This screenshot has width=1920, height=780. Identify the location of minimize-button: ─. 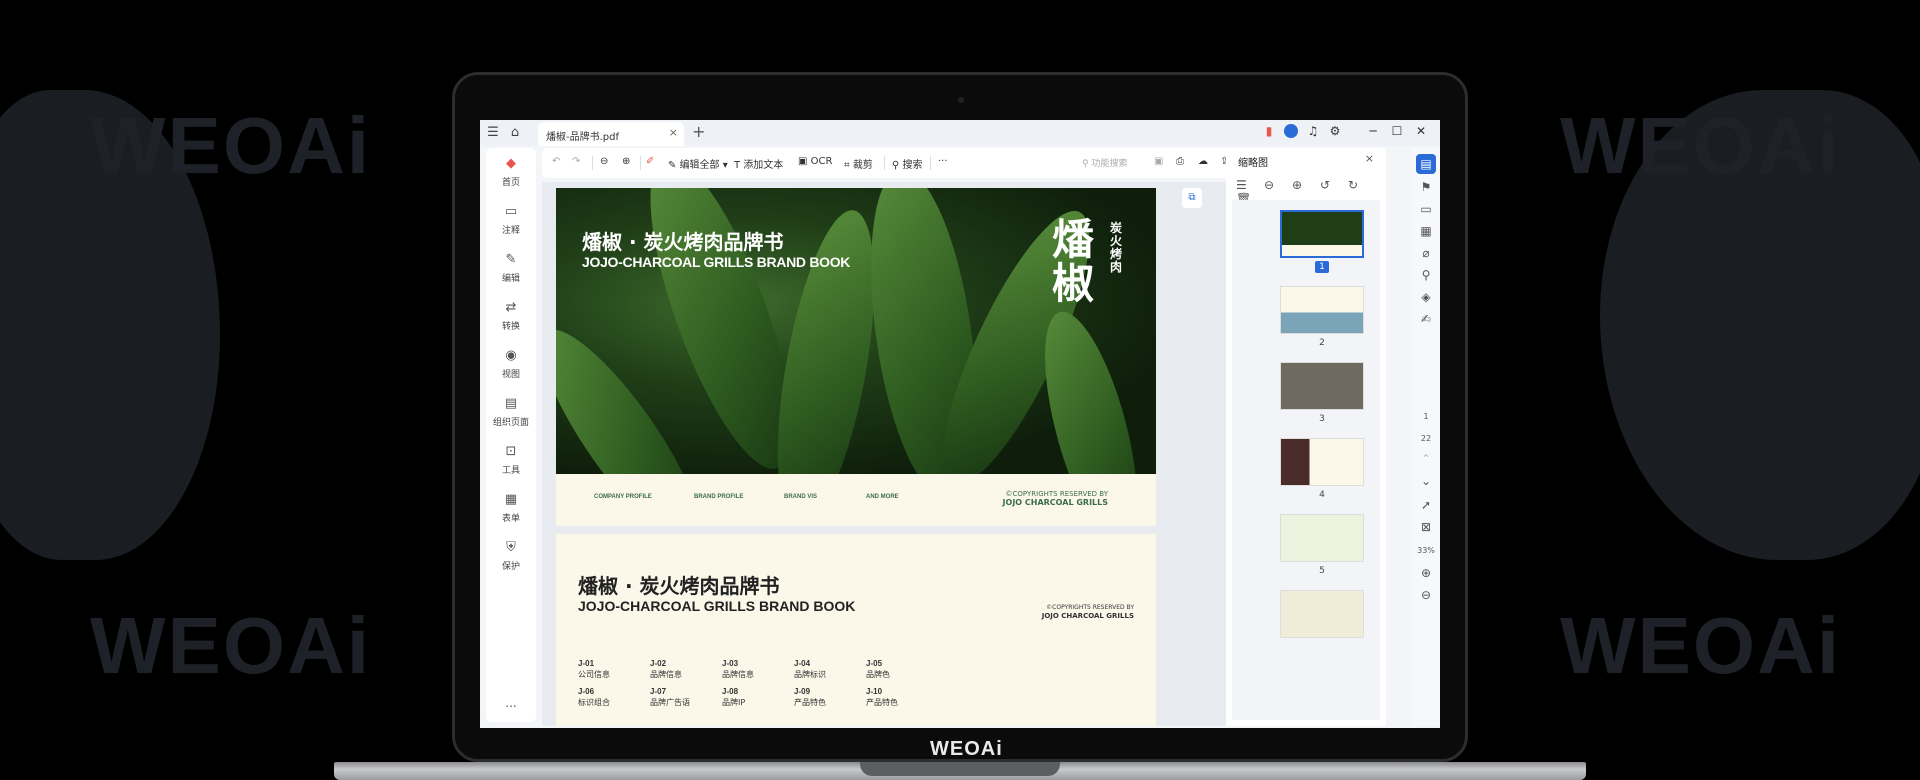
(1373, 131).